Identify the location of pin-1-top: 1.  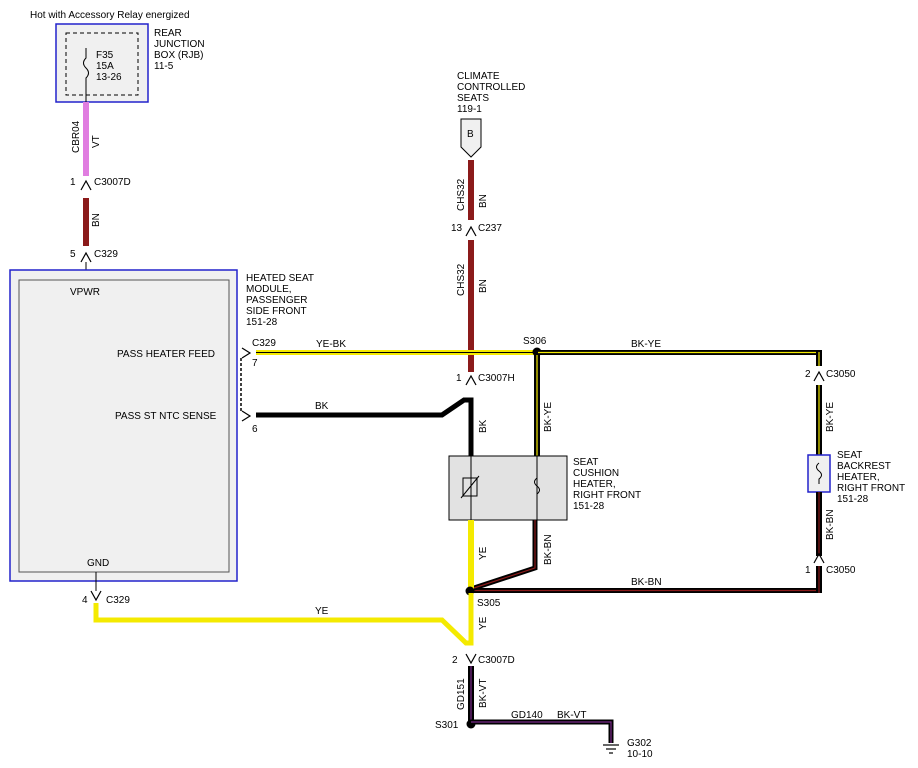
(73, 182).